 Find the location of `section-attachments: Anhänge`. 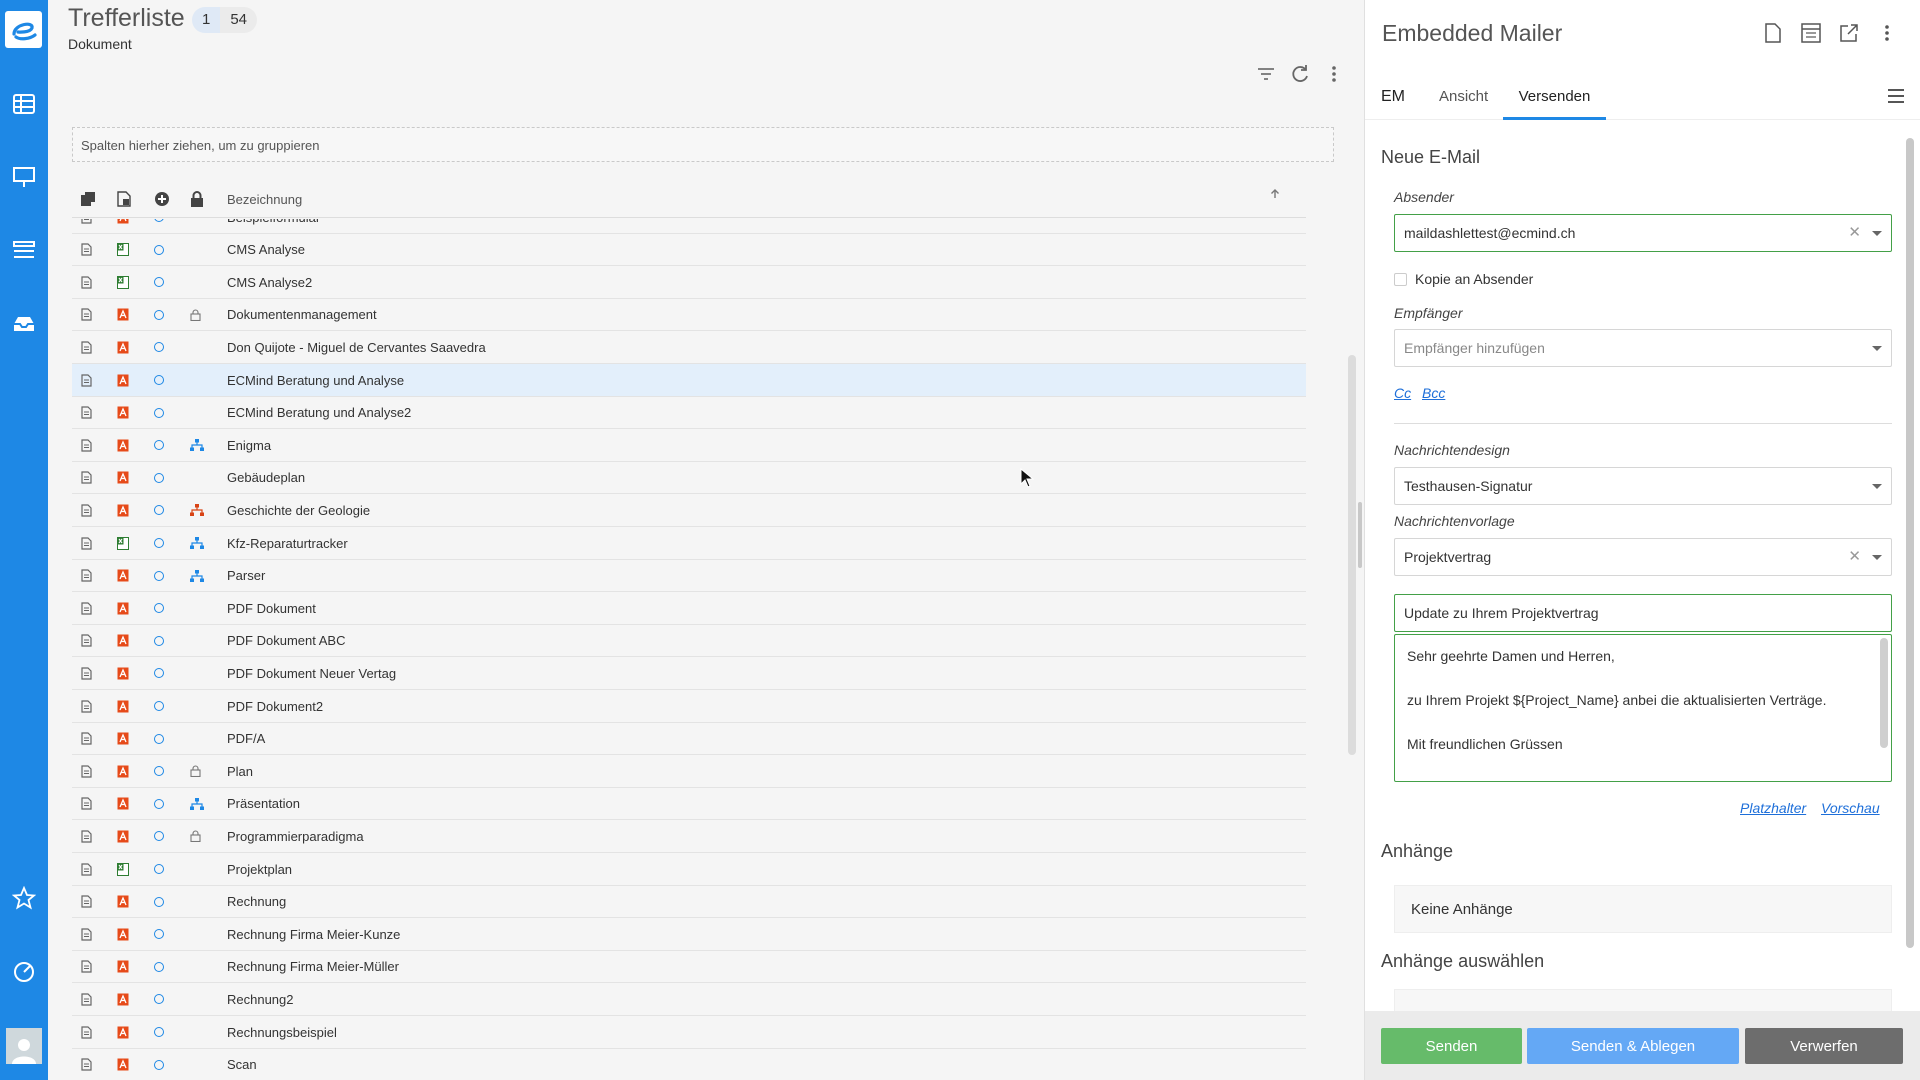

section-attachments: Anhänge is located at coordinates (1417, 851).